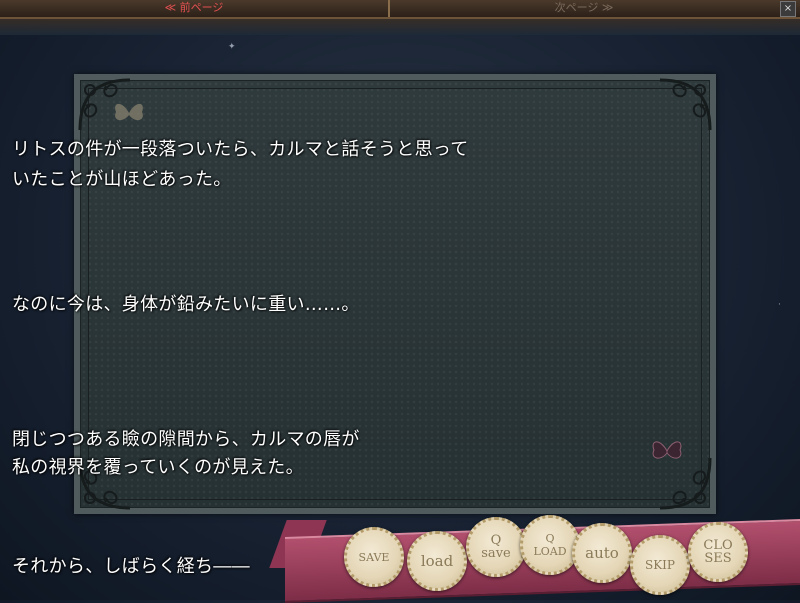  I want to click on page-nav-bar: ≪ 前ページ 次ページ ≫ ×, so click(400, 9).